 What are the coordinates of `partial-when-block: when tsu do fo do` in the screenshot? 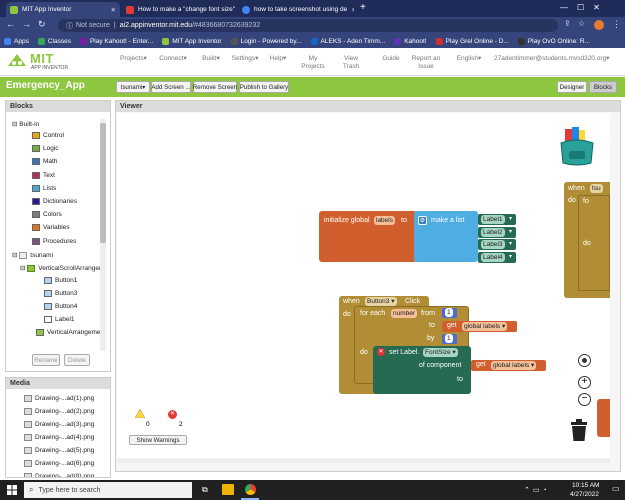 It's located at (587, 240).